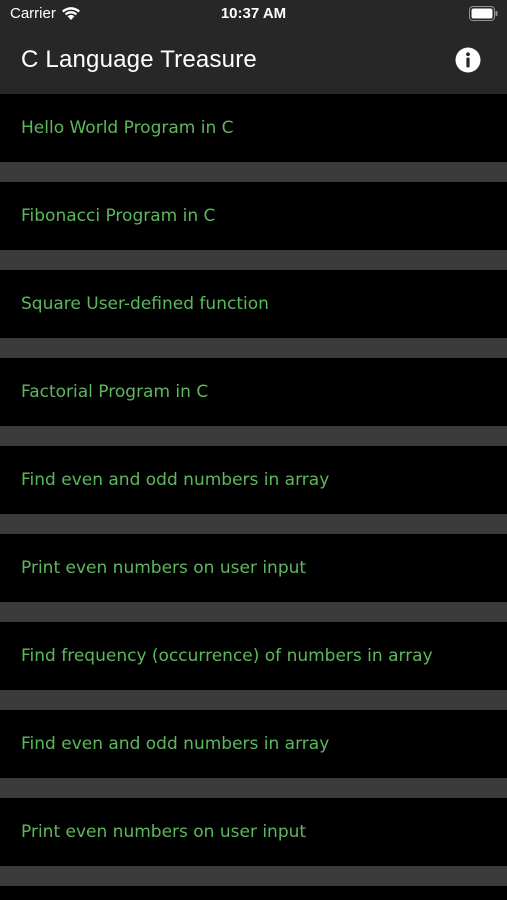  I want to click on status-bar: Carrier 10:37 AM, so click(253, 14).